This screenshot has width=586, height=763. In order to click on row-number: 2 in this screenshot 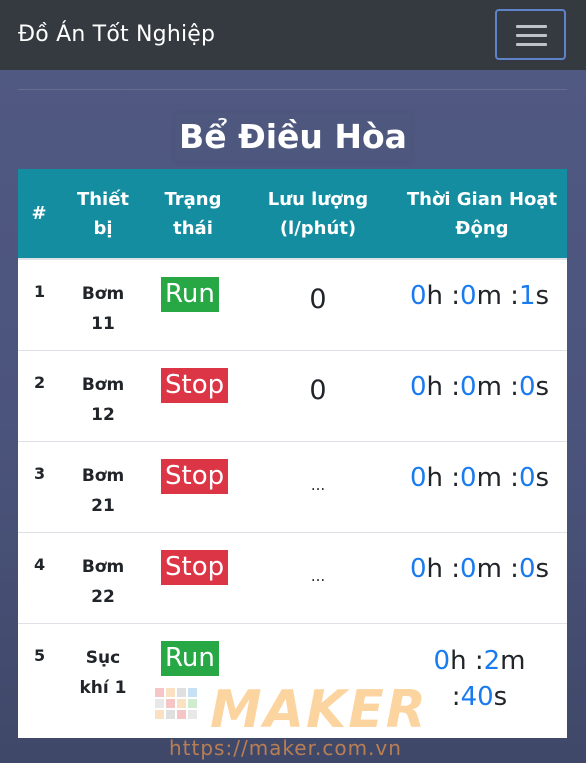, I will do `click(40, 382)`.